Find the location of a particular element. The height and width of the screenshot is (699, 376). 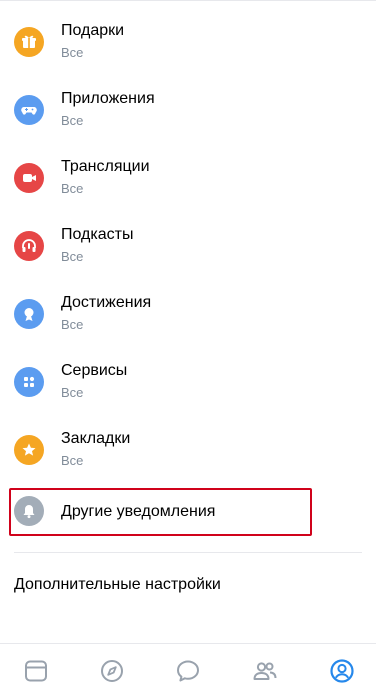

profile-icon is located at coordinates (342, 671).